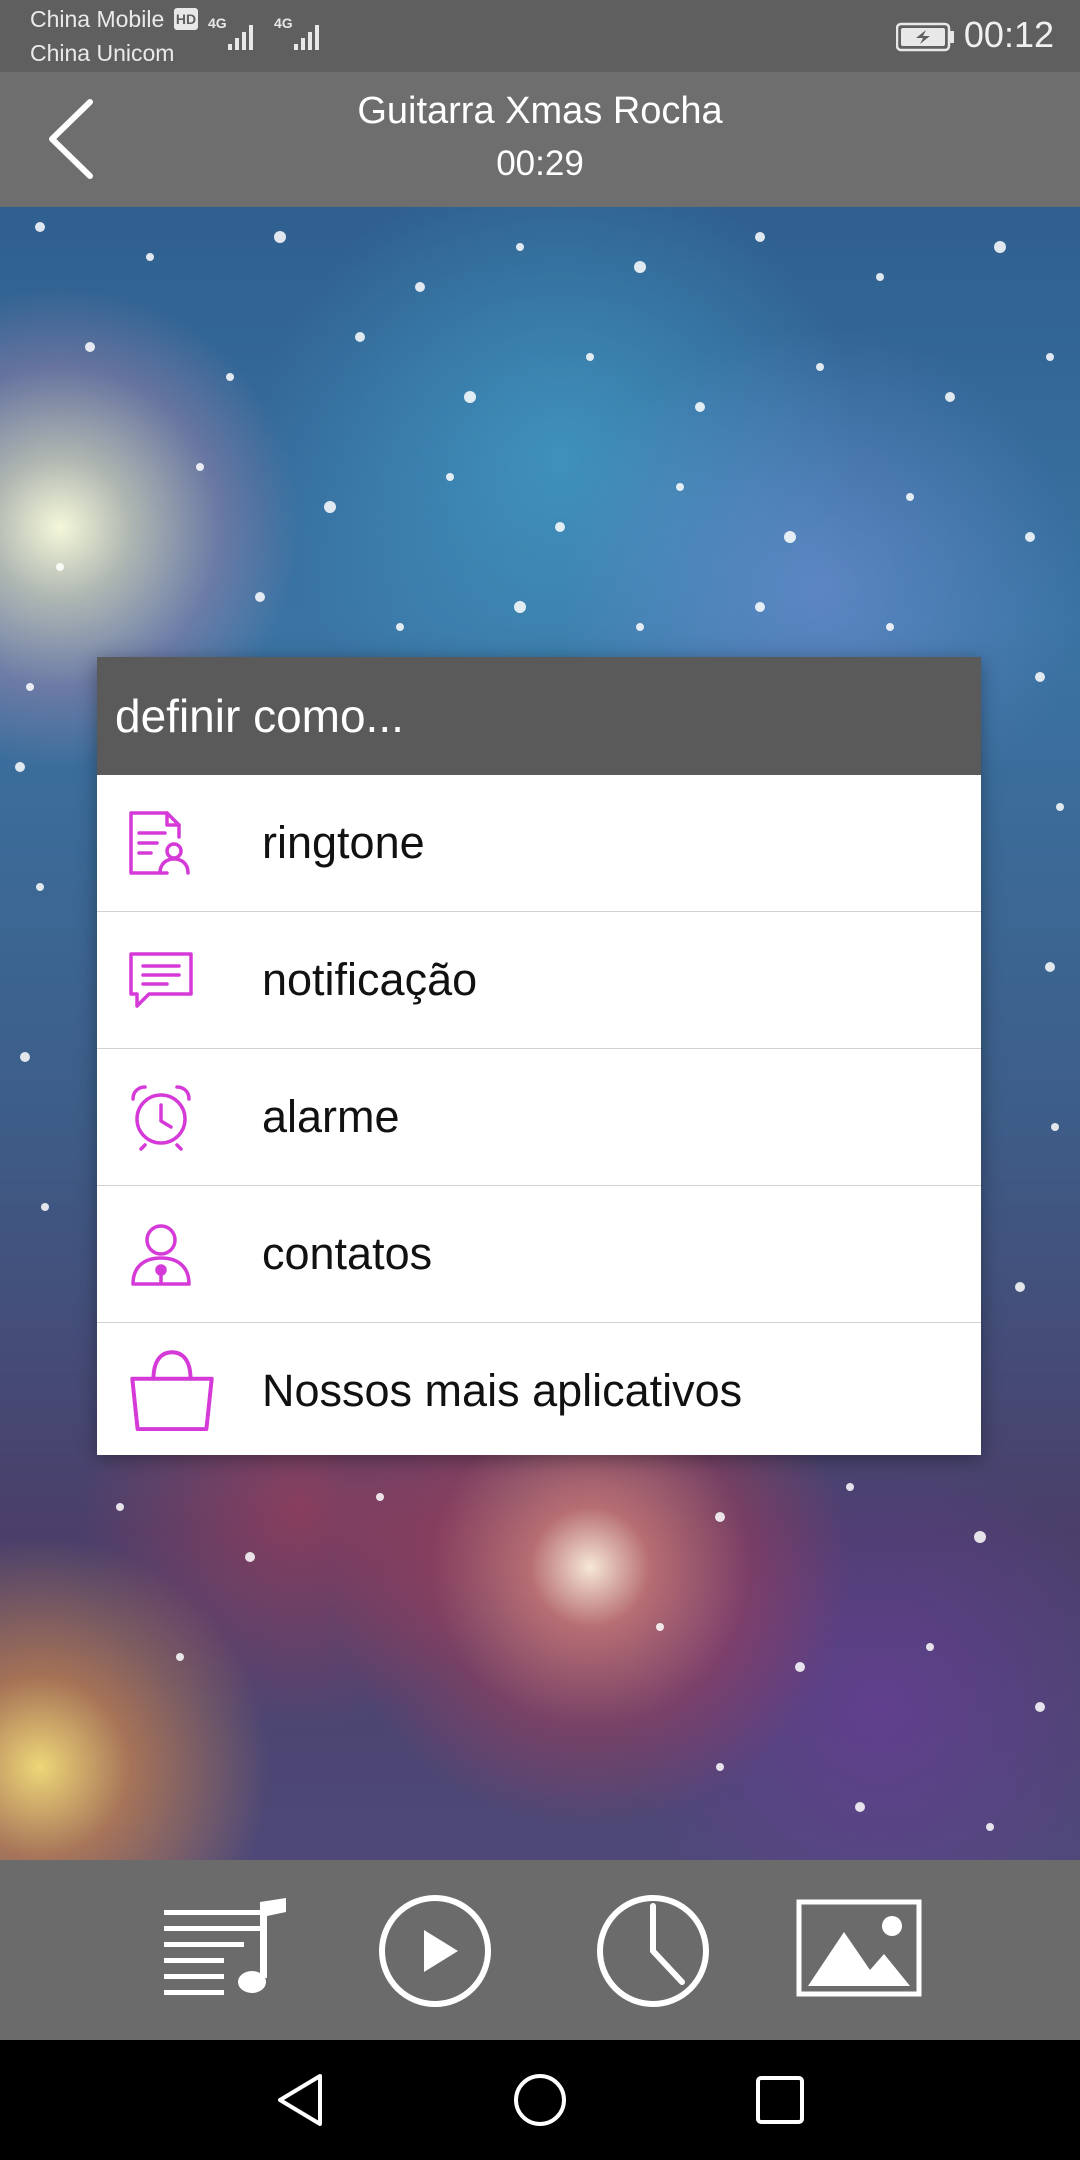 The height and width of the screenshot is (2160, 1080). Describe the element at coordinates (539, 980) in the screenshot. I see `menu-item-notification: notificação` at that location.